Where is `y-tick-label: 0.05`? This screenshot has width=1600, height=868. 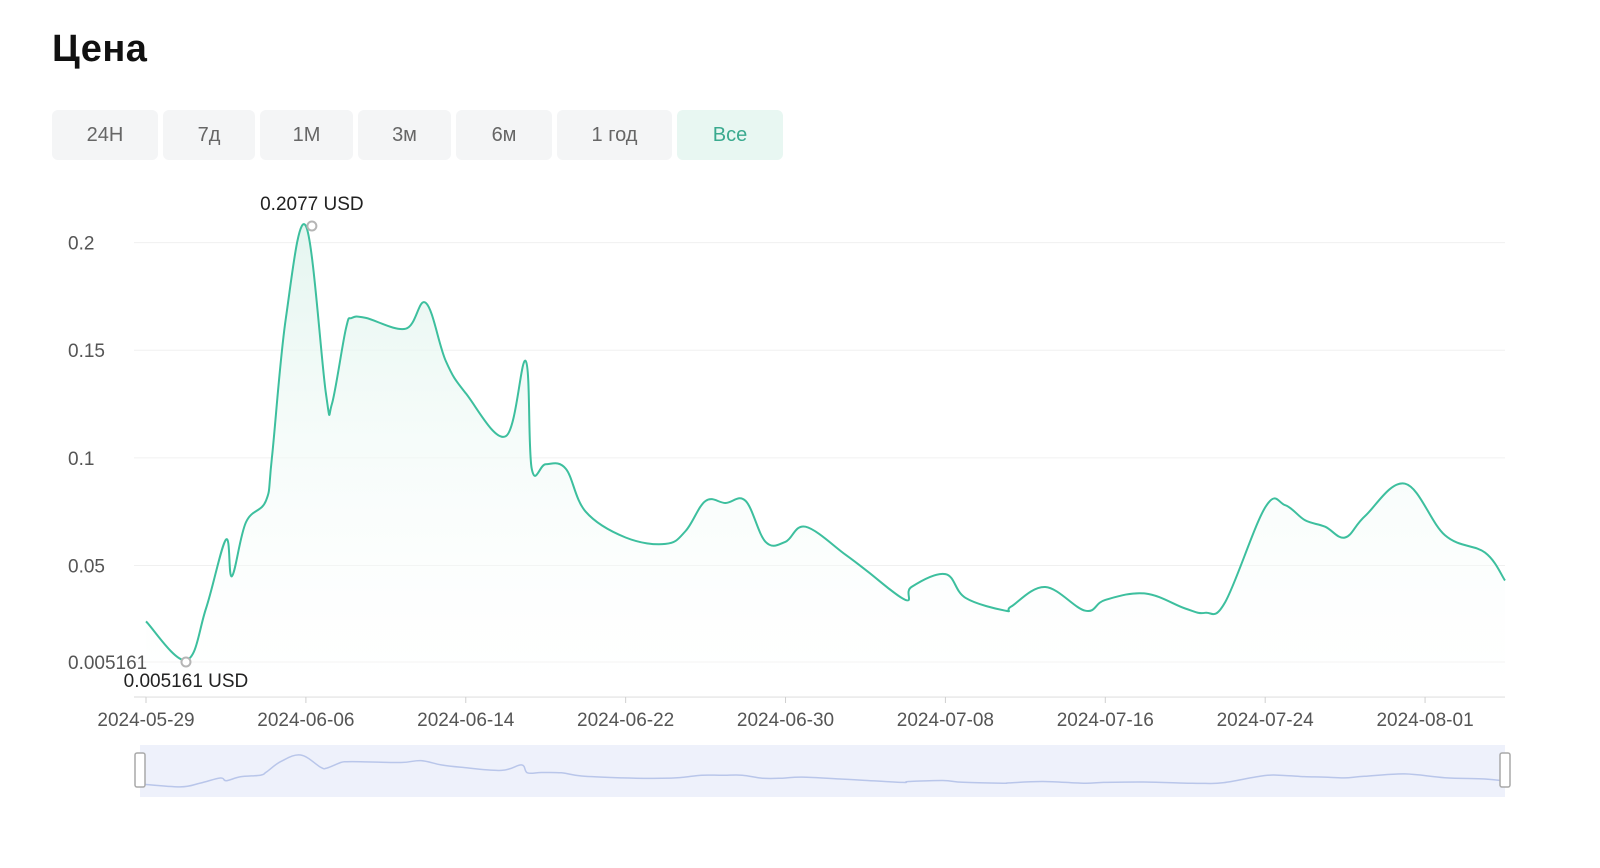
y-tick-label: 0.05 is located at coordinates (86, 566).